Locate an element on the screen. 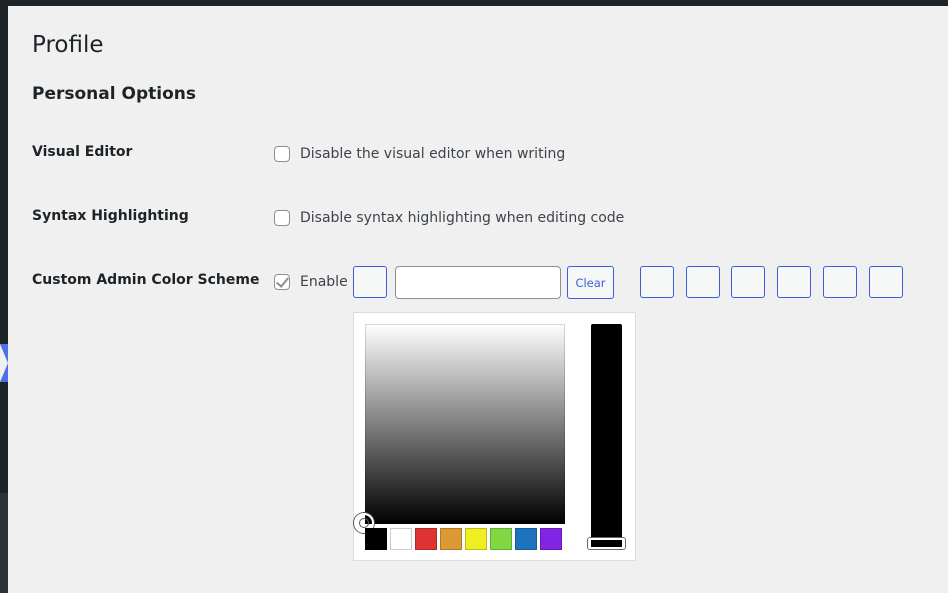 Image resolution: width=948 pixels, height=593 pixels. color-swatch-button-active is located at coordinates (370, 282).